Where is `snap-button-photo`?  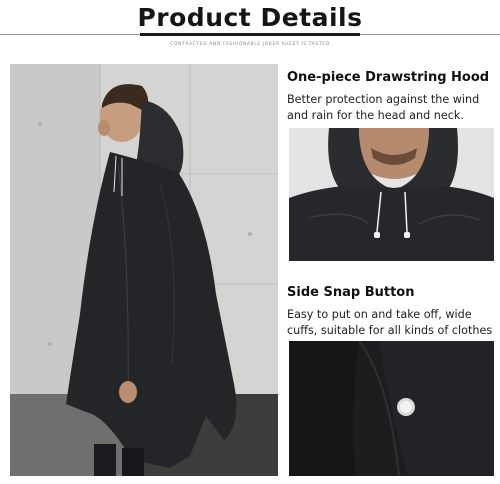
snap-button-photo is located at coordinates (391, 408).